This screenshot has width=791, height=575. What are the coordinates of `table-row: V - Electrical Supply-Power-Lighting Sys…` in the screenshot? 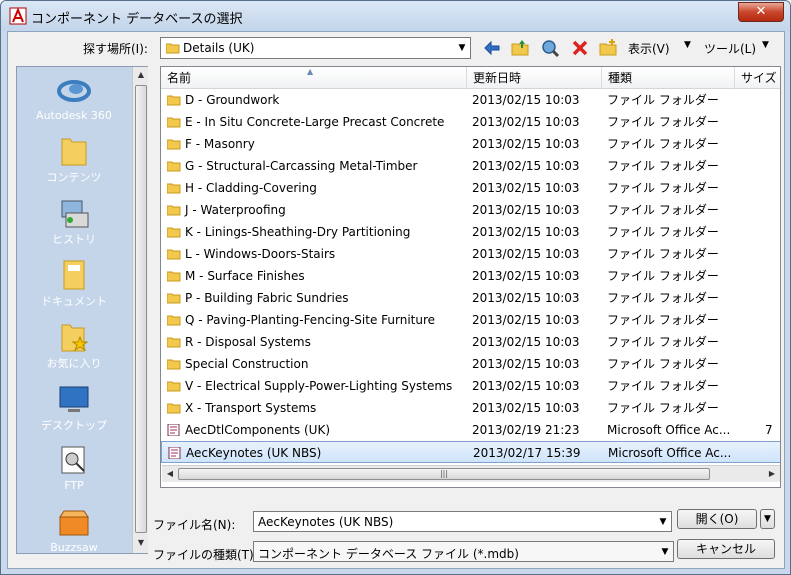 It's located at (470, 386).